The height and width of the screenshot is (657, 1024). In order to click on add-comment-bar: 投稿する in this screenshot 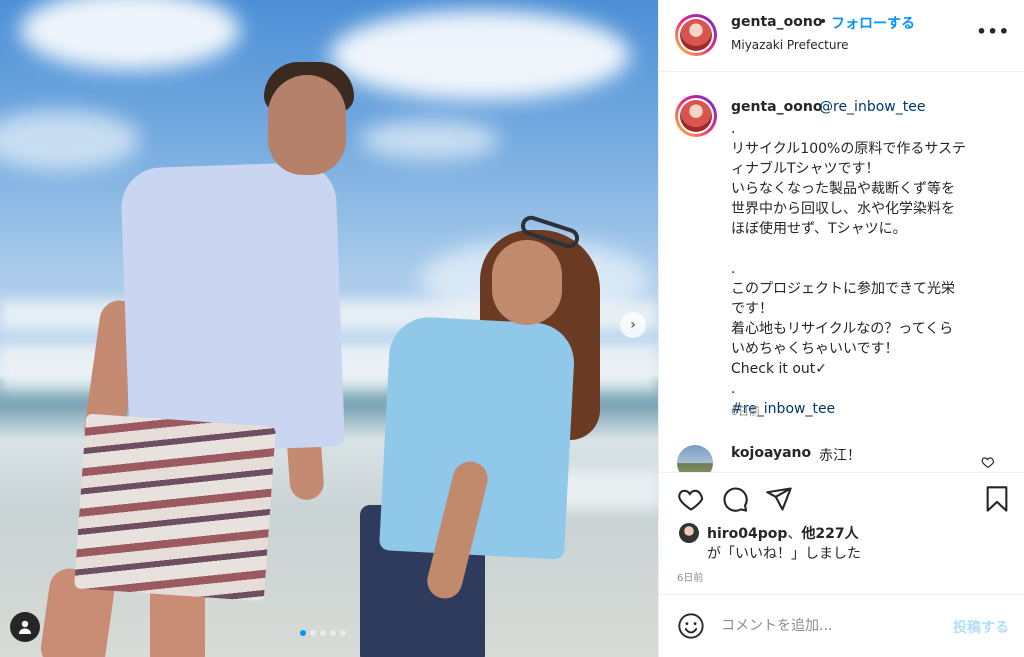, I will do `click(841, 625)`.